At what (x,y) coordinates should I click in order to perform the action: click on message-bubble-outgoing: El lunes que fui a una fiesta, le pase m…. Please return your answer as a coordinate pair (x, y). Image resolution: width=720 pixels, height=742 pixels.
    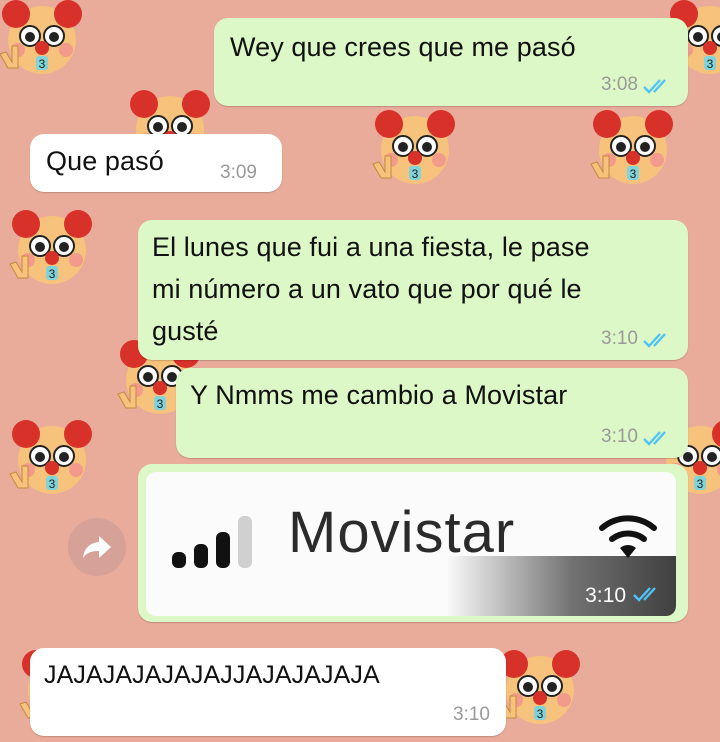
    Looking at the image, I should click on (413, 290).